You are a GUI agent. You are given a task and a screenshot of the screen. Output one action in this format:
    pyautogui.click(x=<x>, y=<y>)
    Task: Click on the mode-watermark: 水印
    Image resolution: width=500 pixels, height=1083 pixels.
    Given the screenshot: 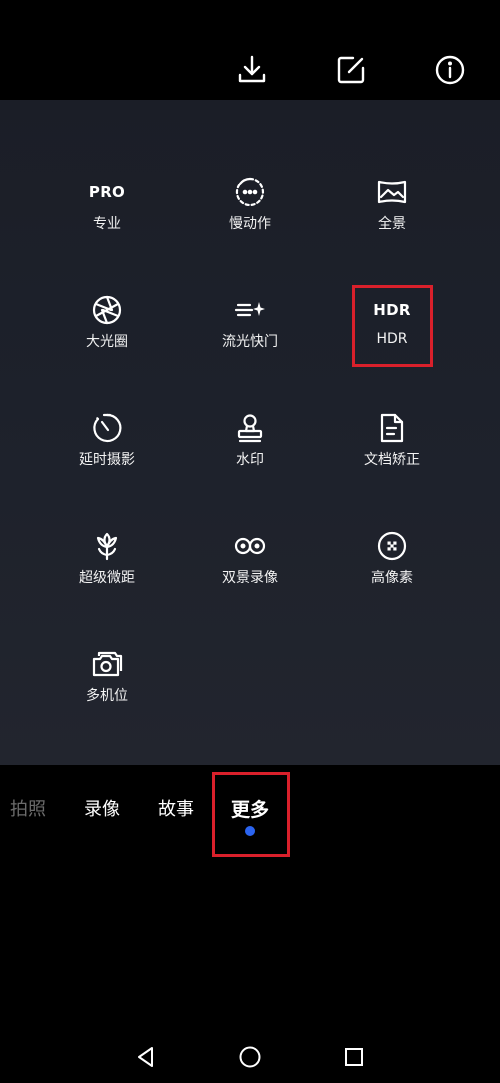 What is the action you would take?
    pyautogui.click(x=250, y=456)
    